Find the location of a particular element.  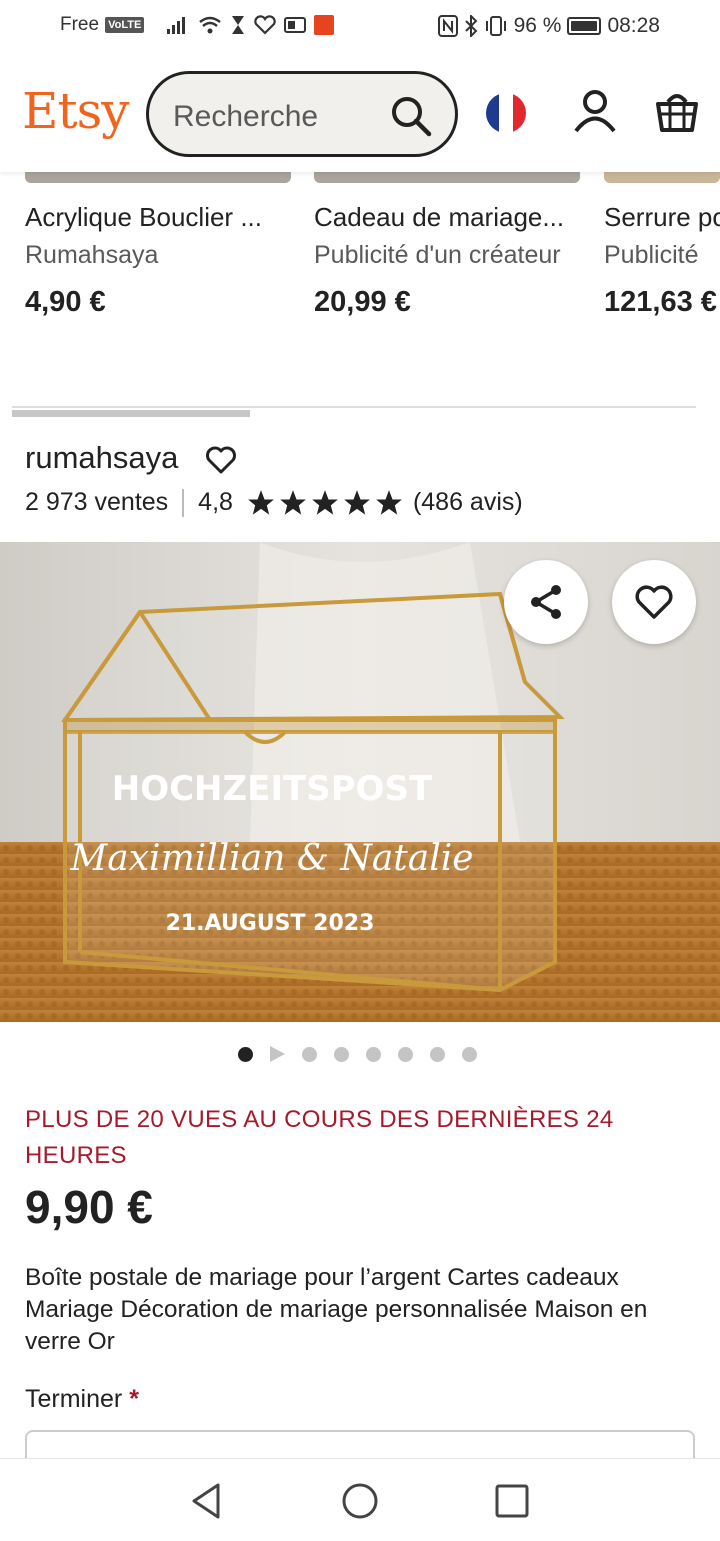

engraving-names: Maximillian & Natalie is located at coordinates (271, 858).